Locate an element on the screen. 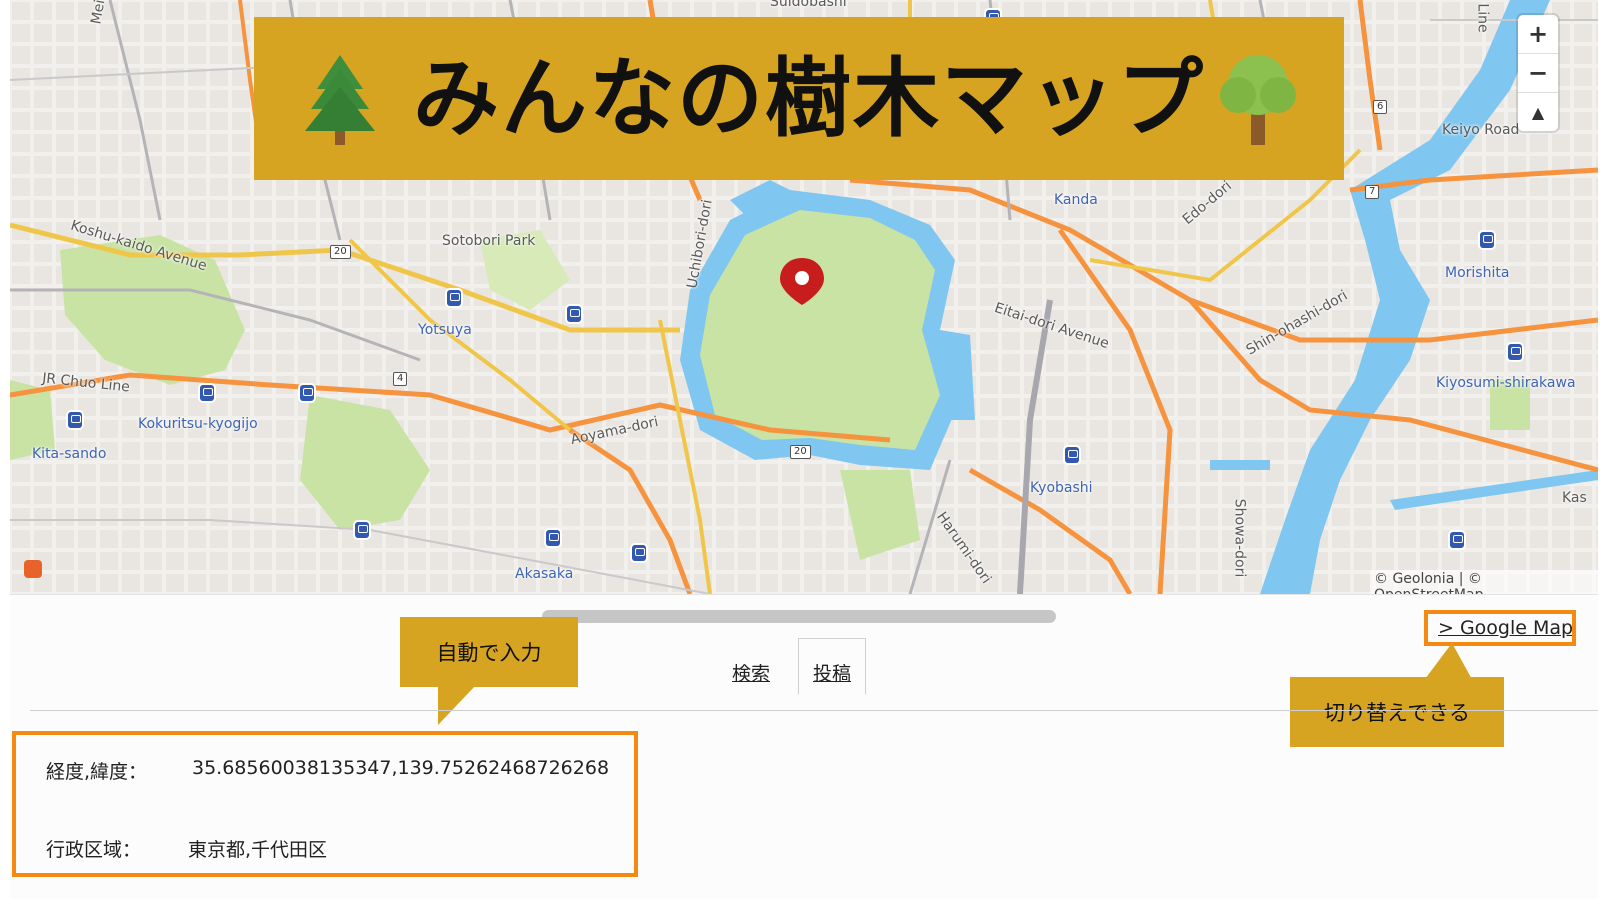 Image resolution: width=1600 pixels, height=900 pixels. tab-search: 検索 is located at coordinates (751, 672).